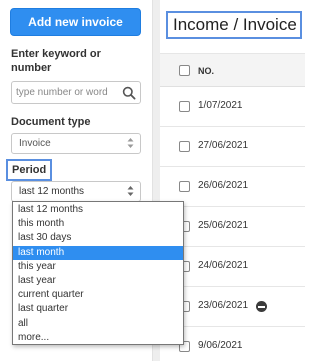 This screenshot has height=361, width=320. I want to click on period-select: last 12 months, so click(76, 191).